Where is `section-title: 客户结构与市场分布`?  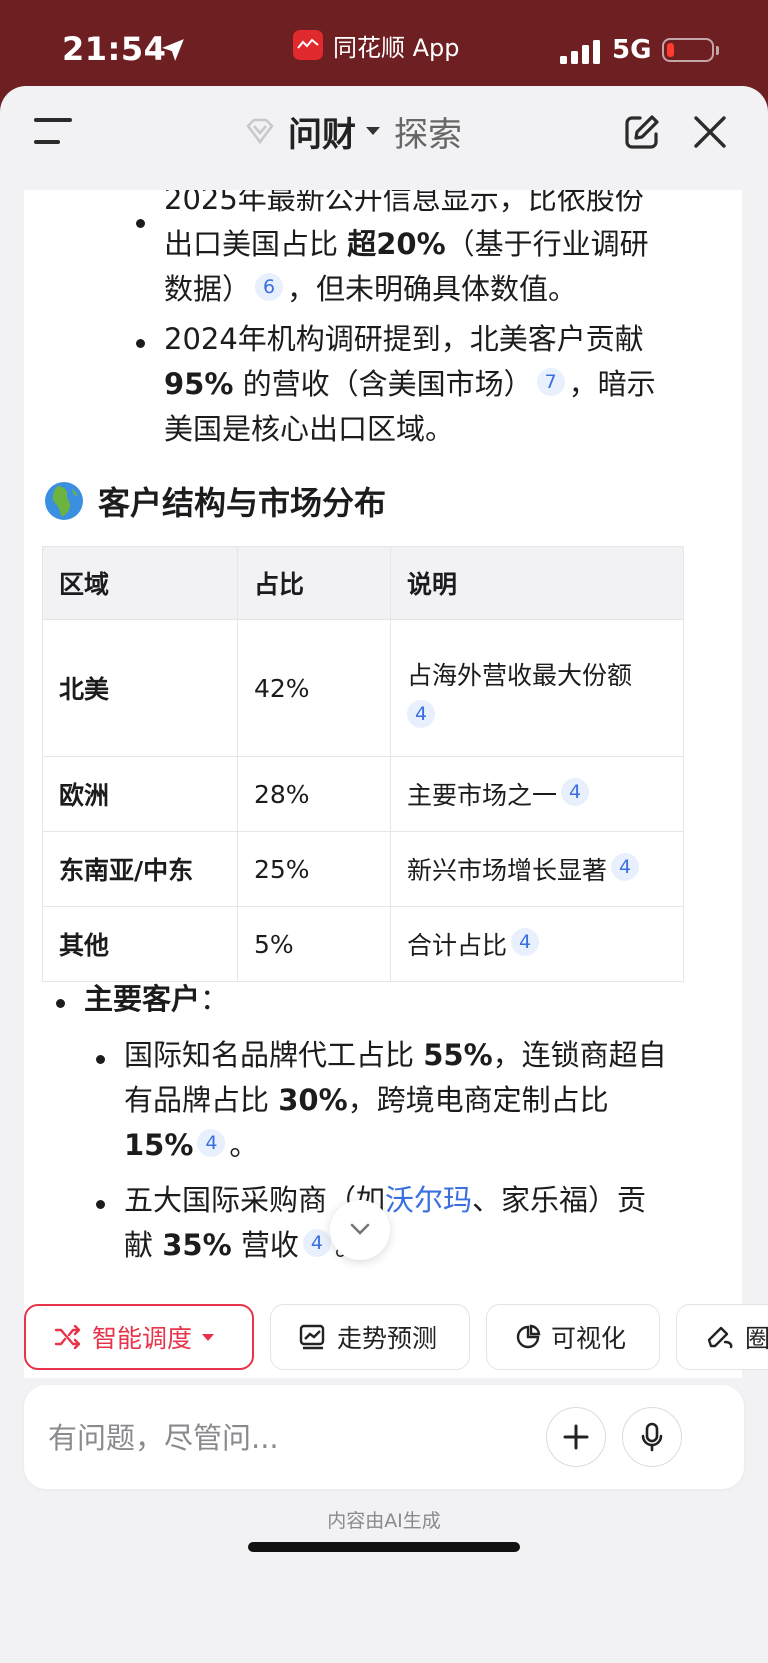 section-title: 客户结构与市场分布 is located at coordinates (242, 503).